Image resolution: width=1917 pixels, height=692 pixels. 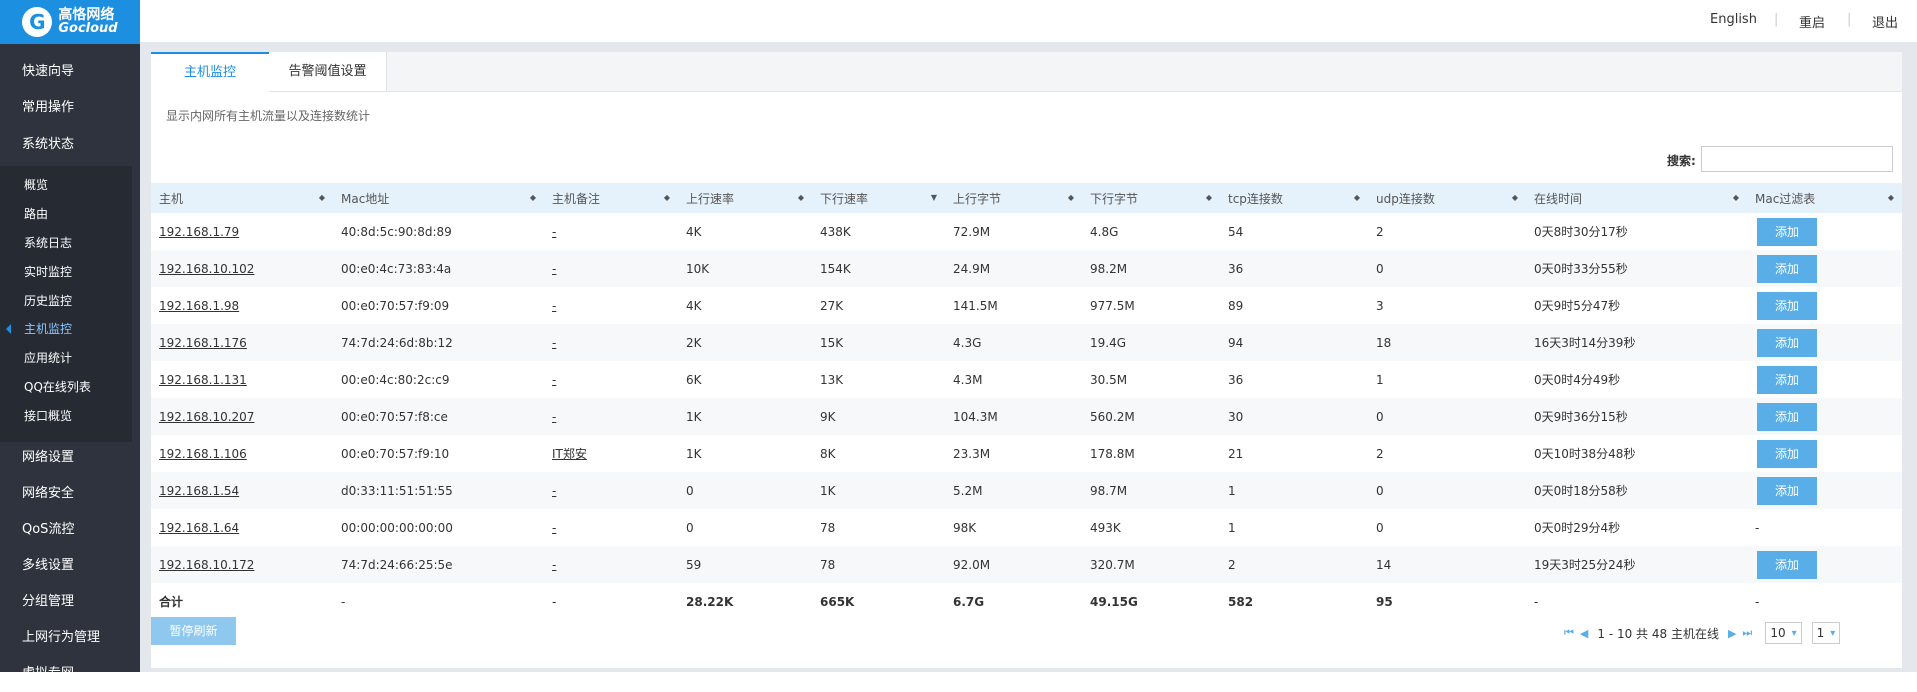 What do you see at coordinates (66, 387) in the screenshot?
I see `submenu-qq-online: QQ在线列表` at bounding box center [66, 387].